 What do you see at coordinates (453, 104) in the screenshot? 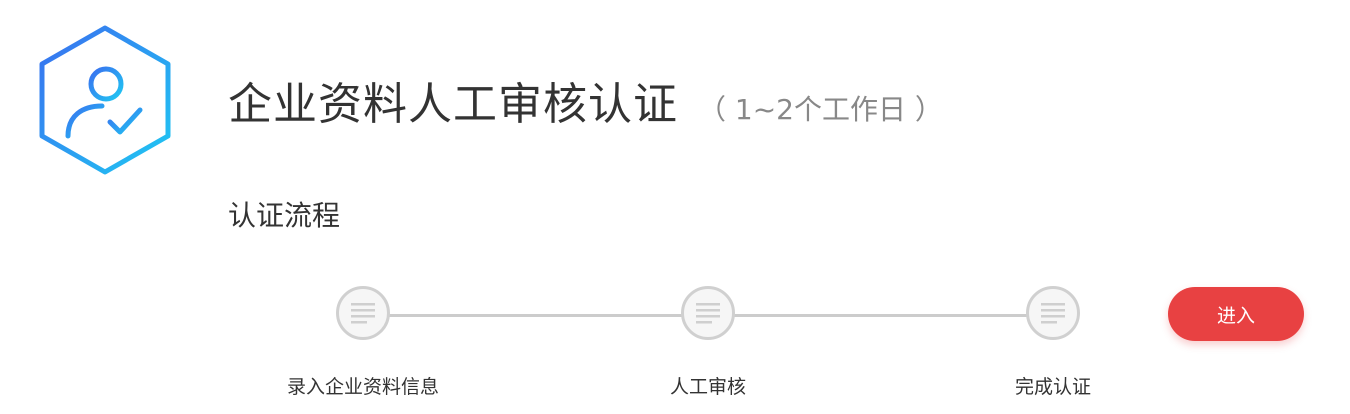
I see `page-title: 企业资料人工审核认证` at bounding box center [453, 104].